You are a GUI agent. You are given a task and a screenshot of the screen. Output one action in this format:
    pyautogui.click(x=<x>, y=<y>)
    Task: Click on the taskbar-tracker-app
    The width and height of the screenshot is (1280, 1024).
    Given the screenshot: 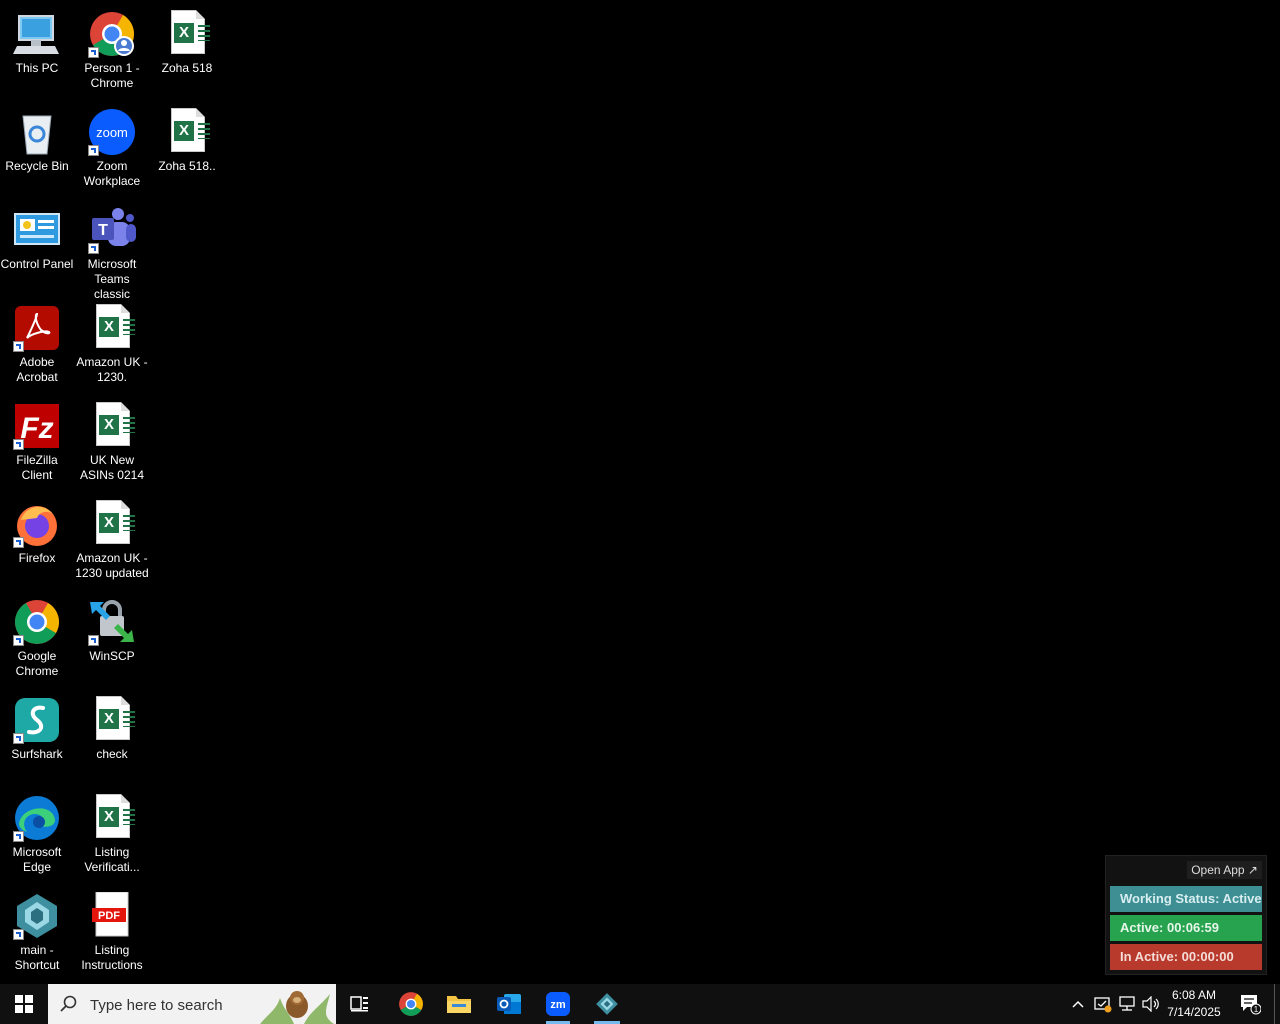 What is the action you would take?
    pyautogui.click(x=607, y=1004)
    